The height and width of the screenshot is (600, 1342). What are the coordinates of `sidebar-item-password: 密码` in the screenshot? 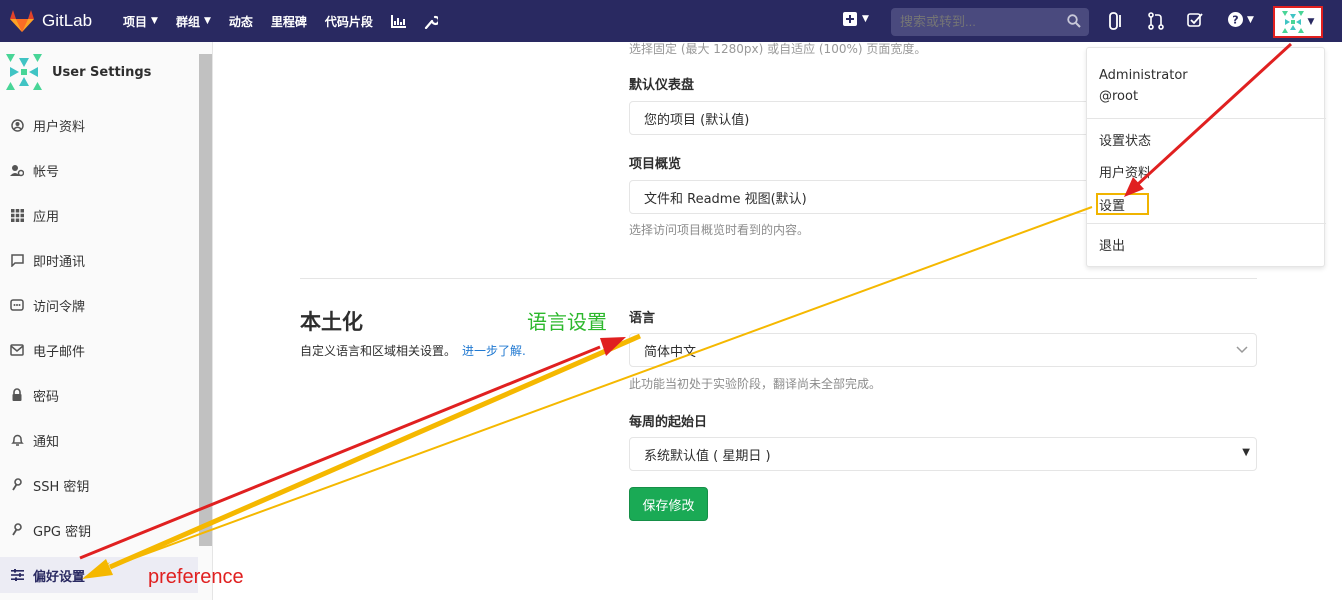 It's located at (99, 395).